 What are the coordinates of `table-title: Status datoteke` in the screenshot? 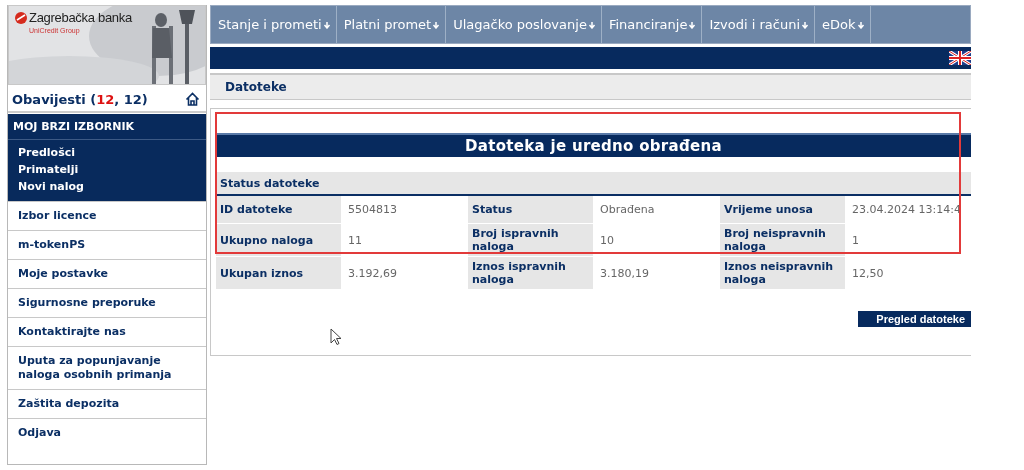 It's located at (270, 183).